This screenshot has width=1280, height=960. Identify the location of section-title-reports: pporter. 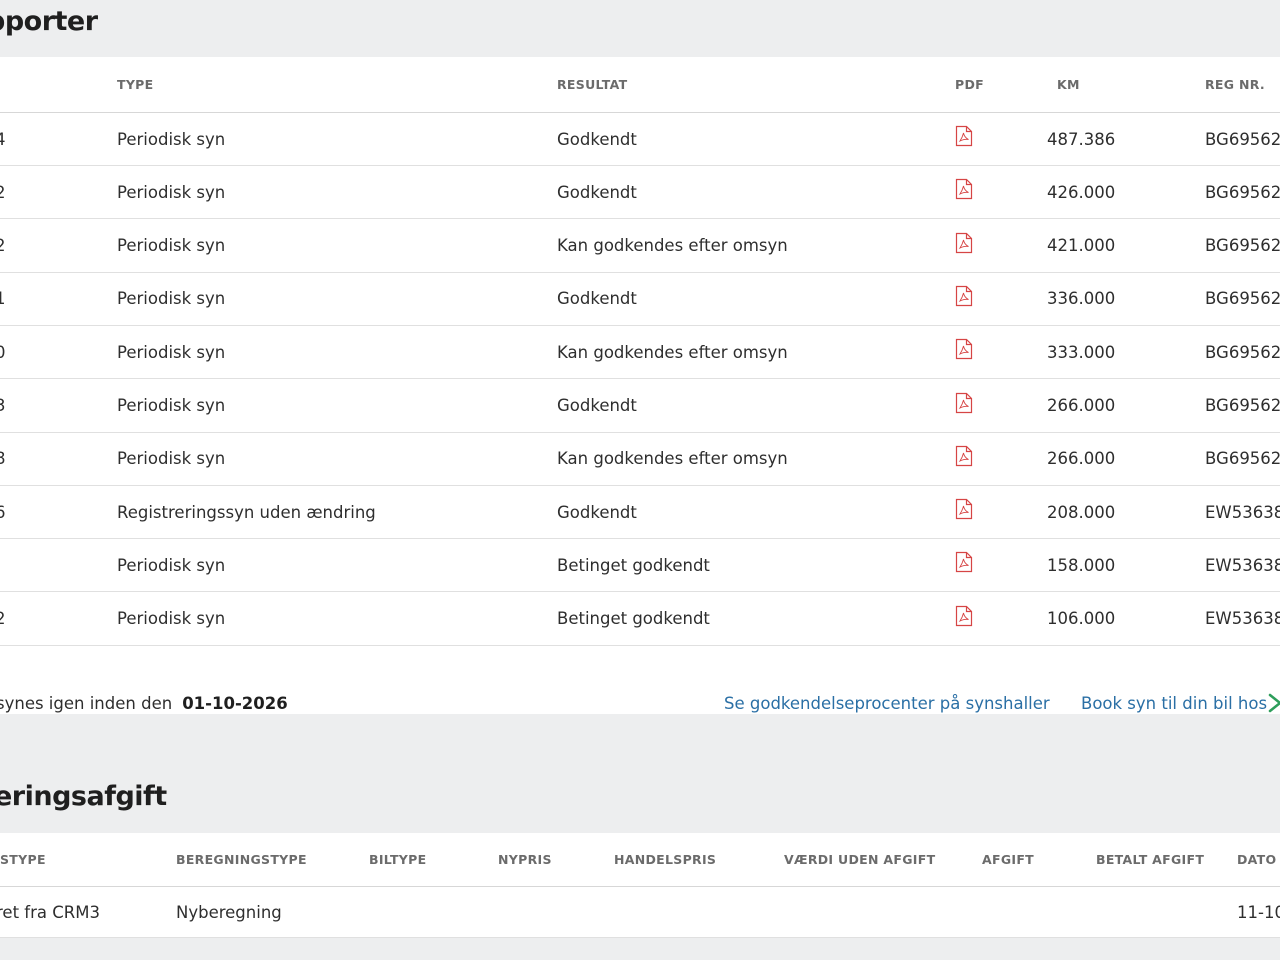
(49, 21).